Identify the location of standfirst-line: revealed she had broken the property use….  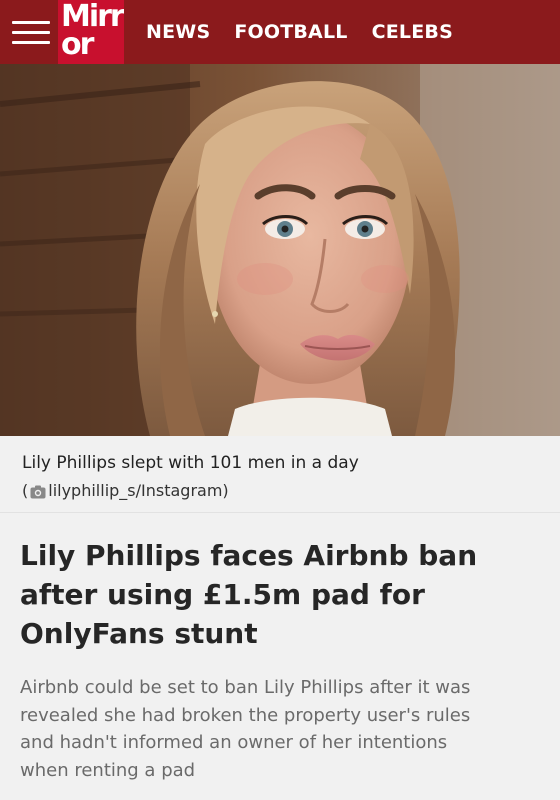
(245, 715).